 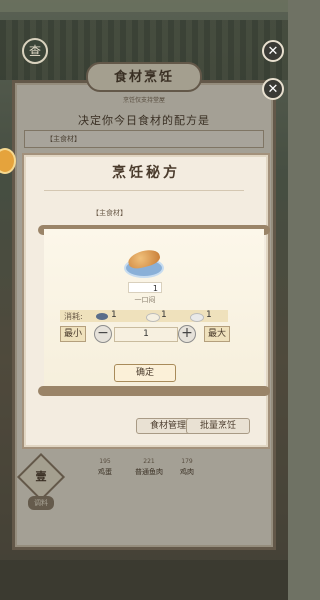 I want to click on scroll-bottom-rod, so click(x=154, y=391).